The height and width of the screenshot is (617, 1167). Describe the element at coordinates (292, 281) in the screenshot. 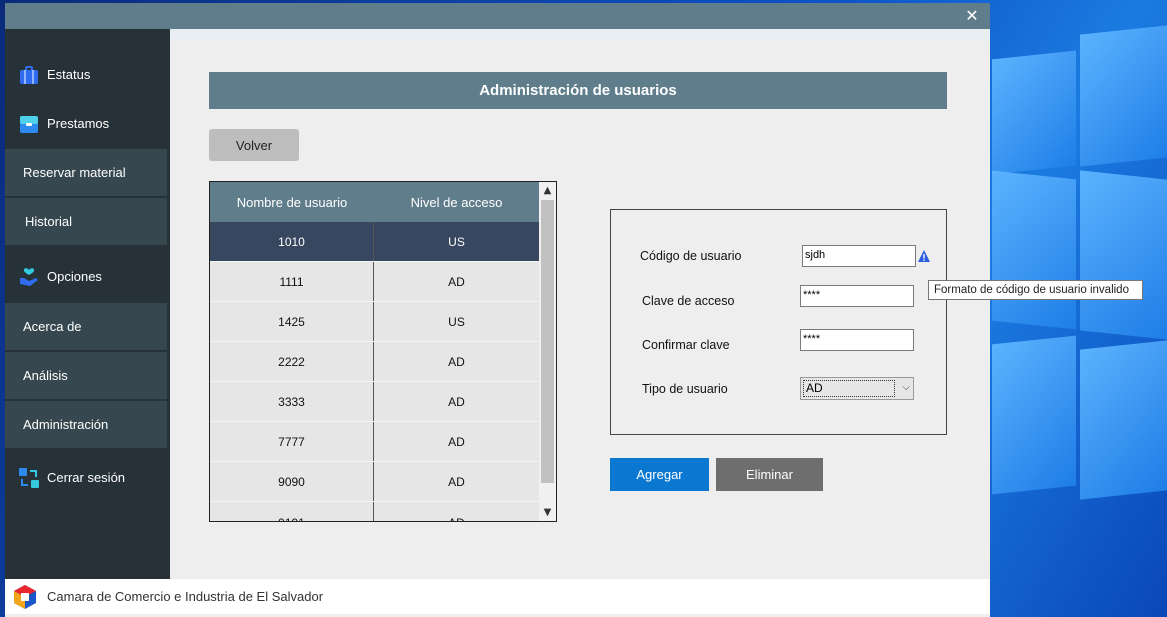

I see `cell-username: 1111` at that location.